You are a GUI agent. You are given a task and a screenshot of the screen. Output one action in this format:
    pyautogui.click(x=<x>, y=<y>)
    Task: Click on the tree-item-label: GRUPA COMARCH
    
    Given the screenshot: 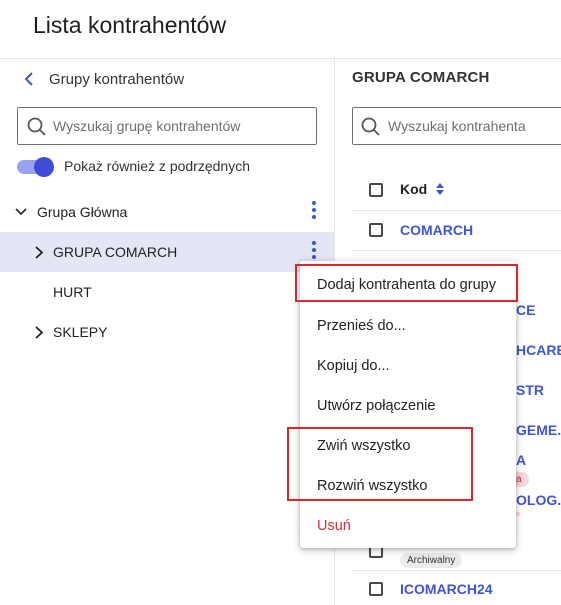 What is the action you would take?
    pyautogui.click(x=115, y=252)
    